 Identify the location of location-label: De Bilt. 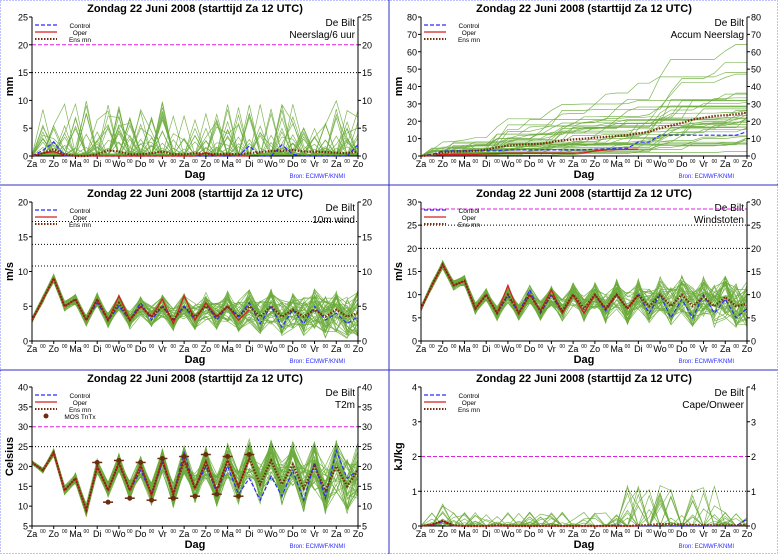
(730, 393).